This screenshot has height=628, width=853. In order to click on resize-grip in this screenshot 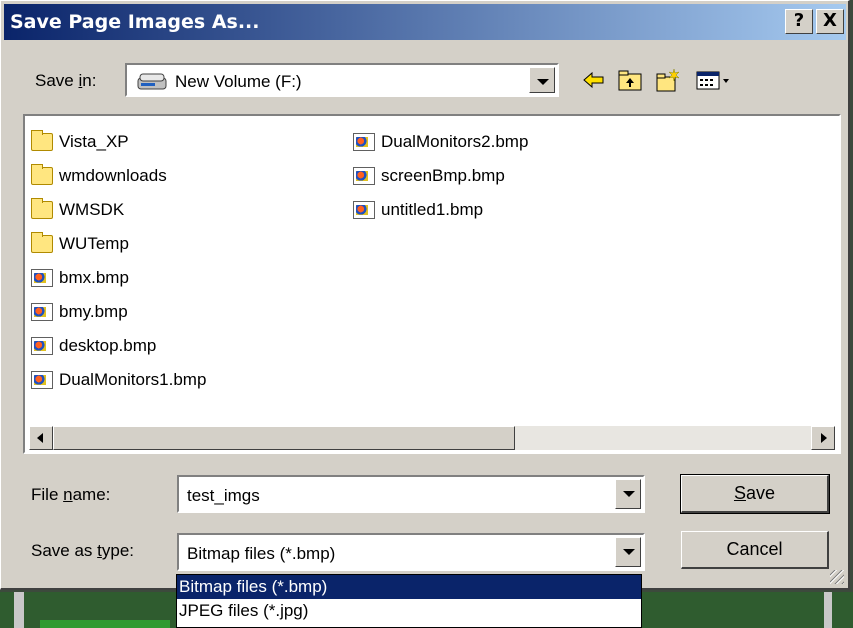, I will do `click(837, 577)`.